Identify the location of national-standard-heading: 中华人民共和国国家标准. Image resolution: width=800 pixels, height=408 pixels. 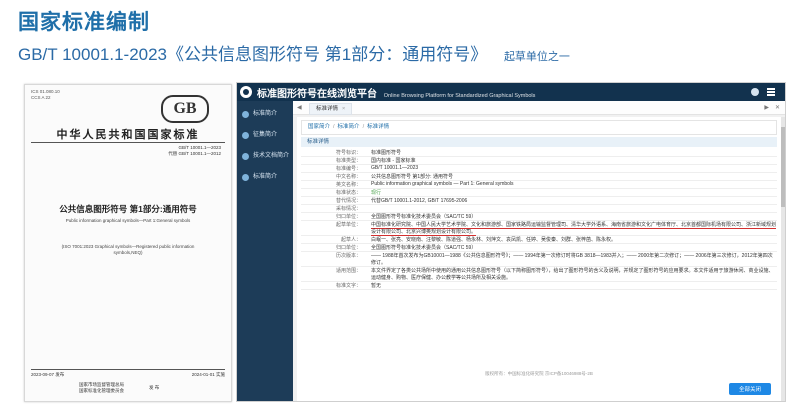
(128, 135).